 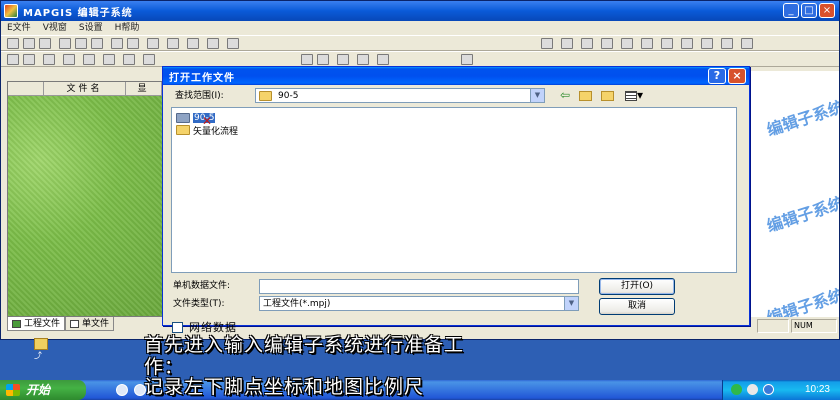 I want to click on network-status-icon, so click(x=736, y=389).